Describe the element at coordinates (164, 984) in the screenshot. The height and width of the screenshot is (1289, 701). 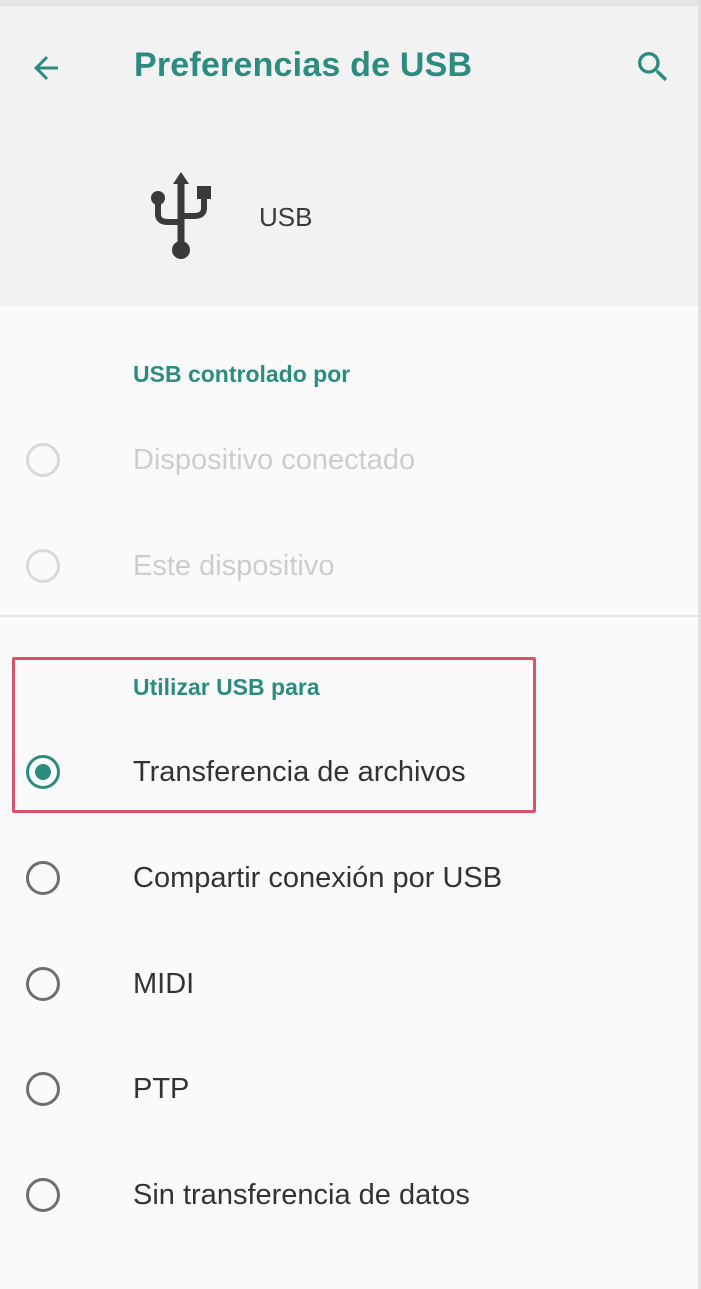
I see `option-label: MIDI` at that location.